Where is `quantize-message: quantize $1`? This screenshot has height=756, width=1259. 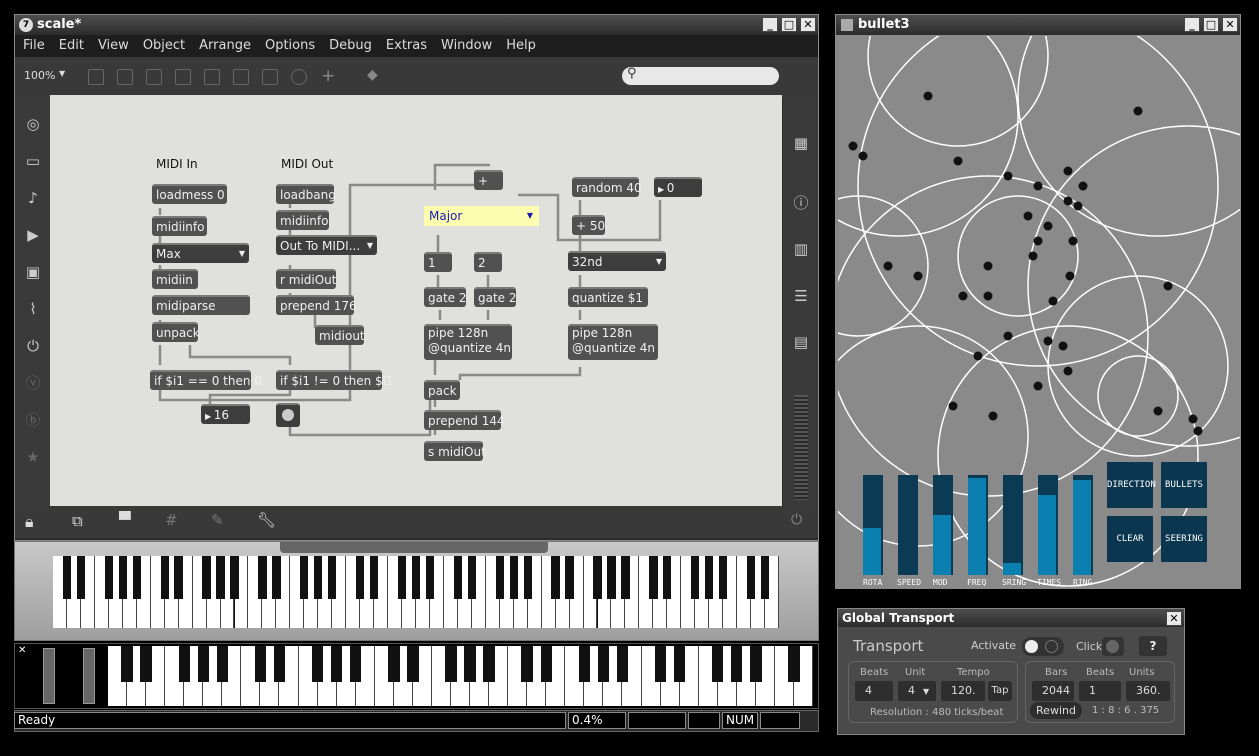 quantize-message: quantize $1 is located at coordinates (608, 297).